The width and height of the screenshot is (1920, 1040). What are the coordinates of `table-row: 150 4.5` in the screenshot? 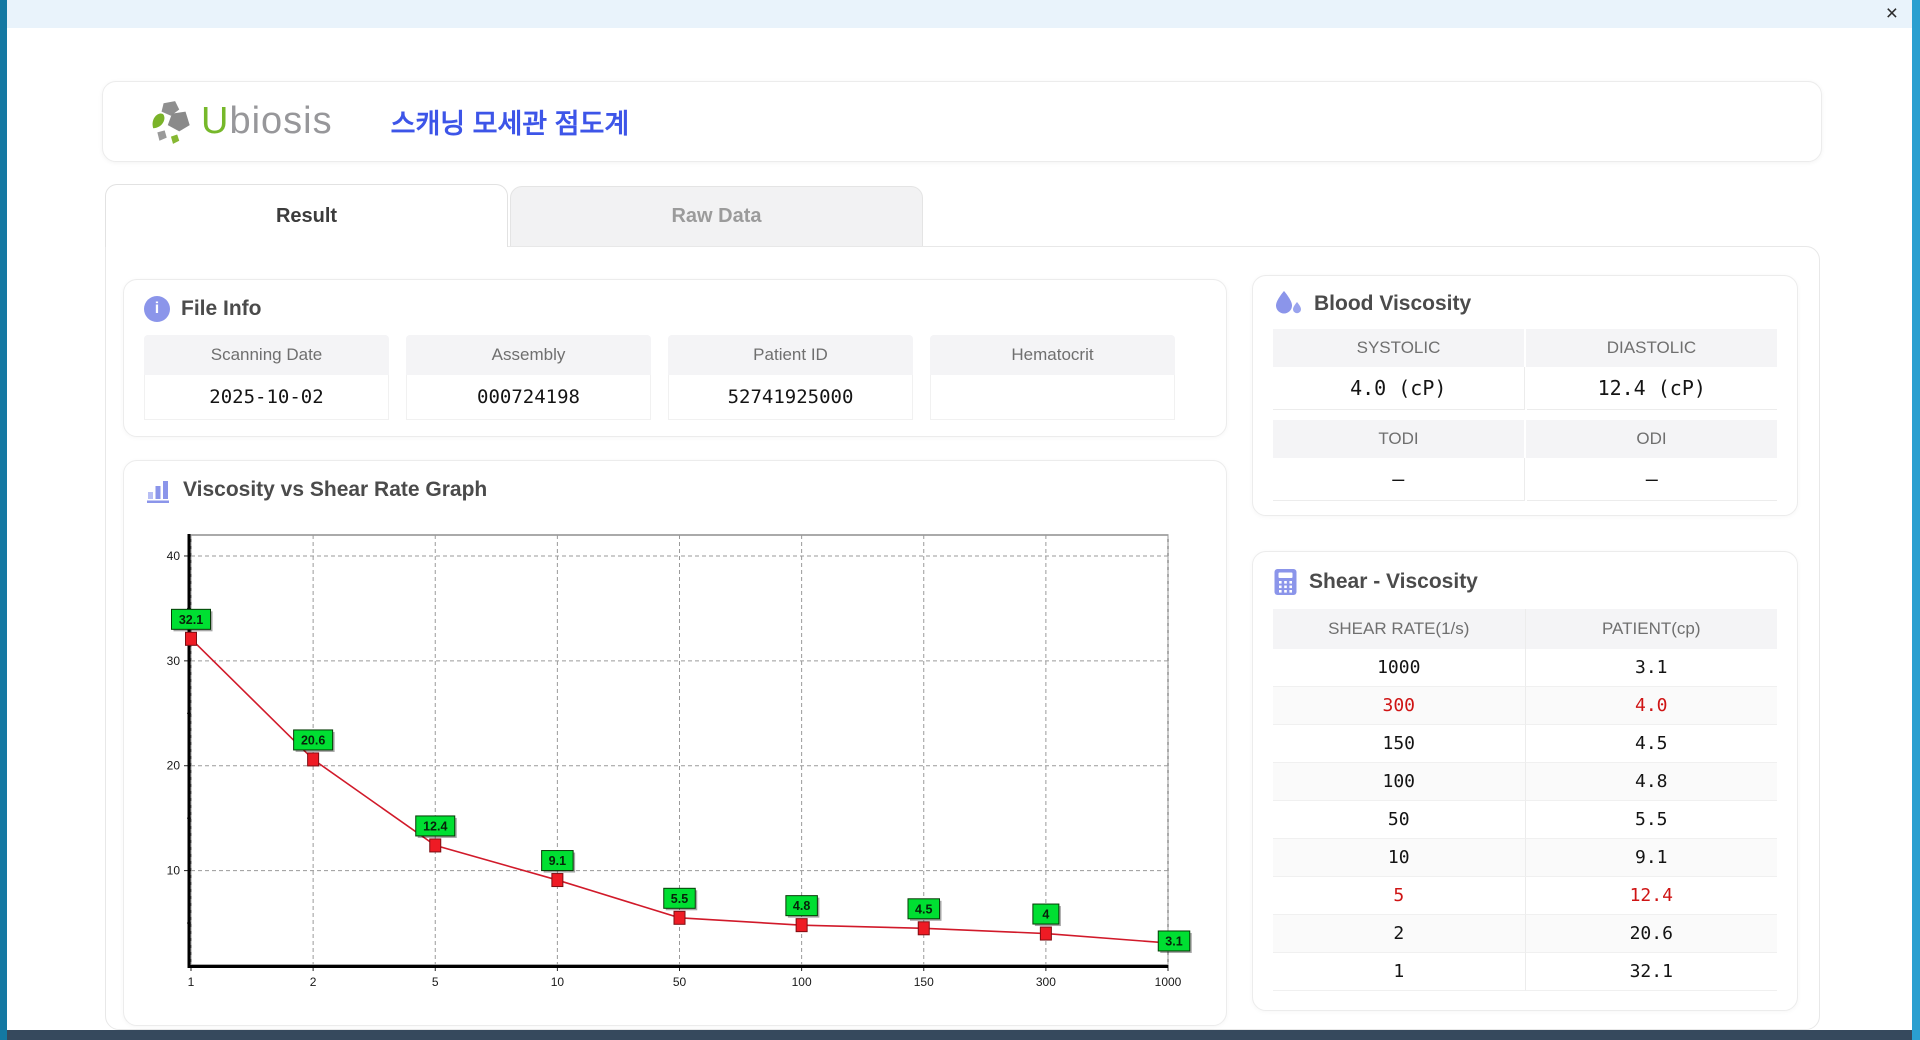 It's located at (1525, 744).